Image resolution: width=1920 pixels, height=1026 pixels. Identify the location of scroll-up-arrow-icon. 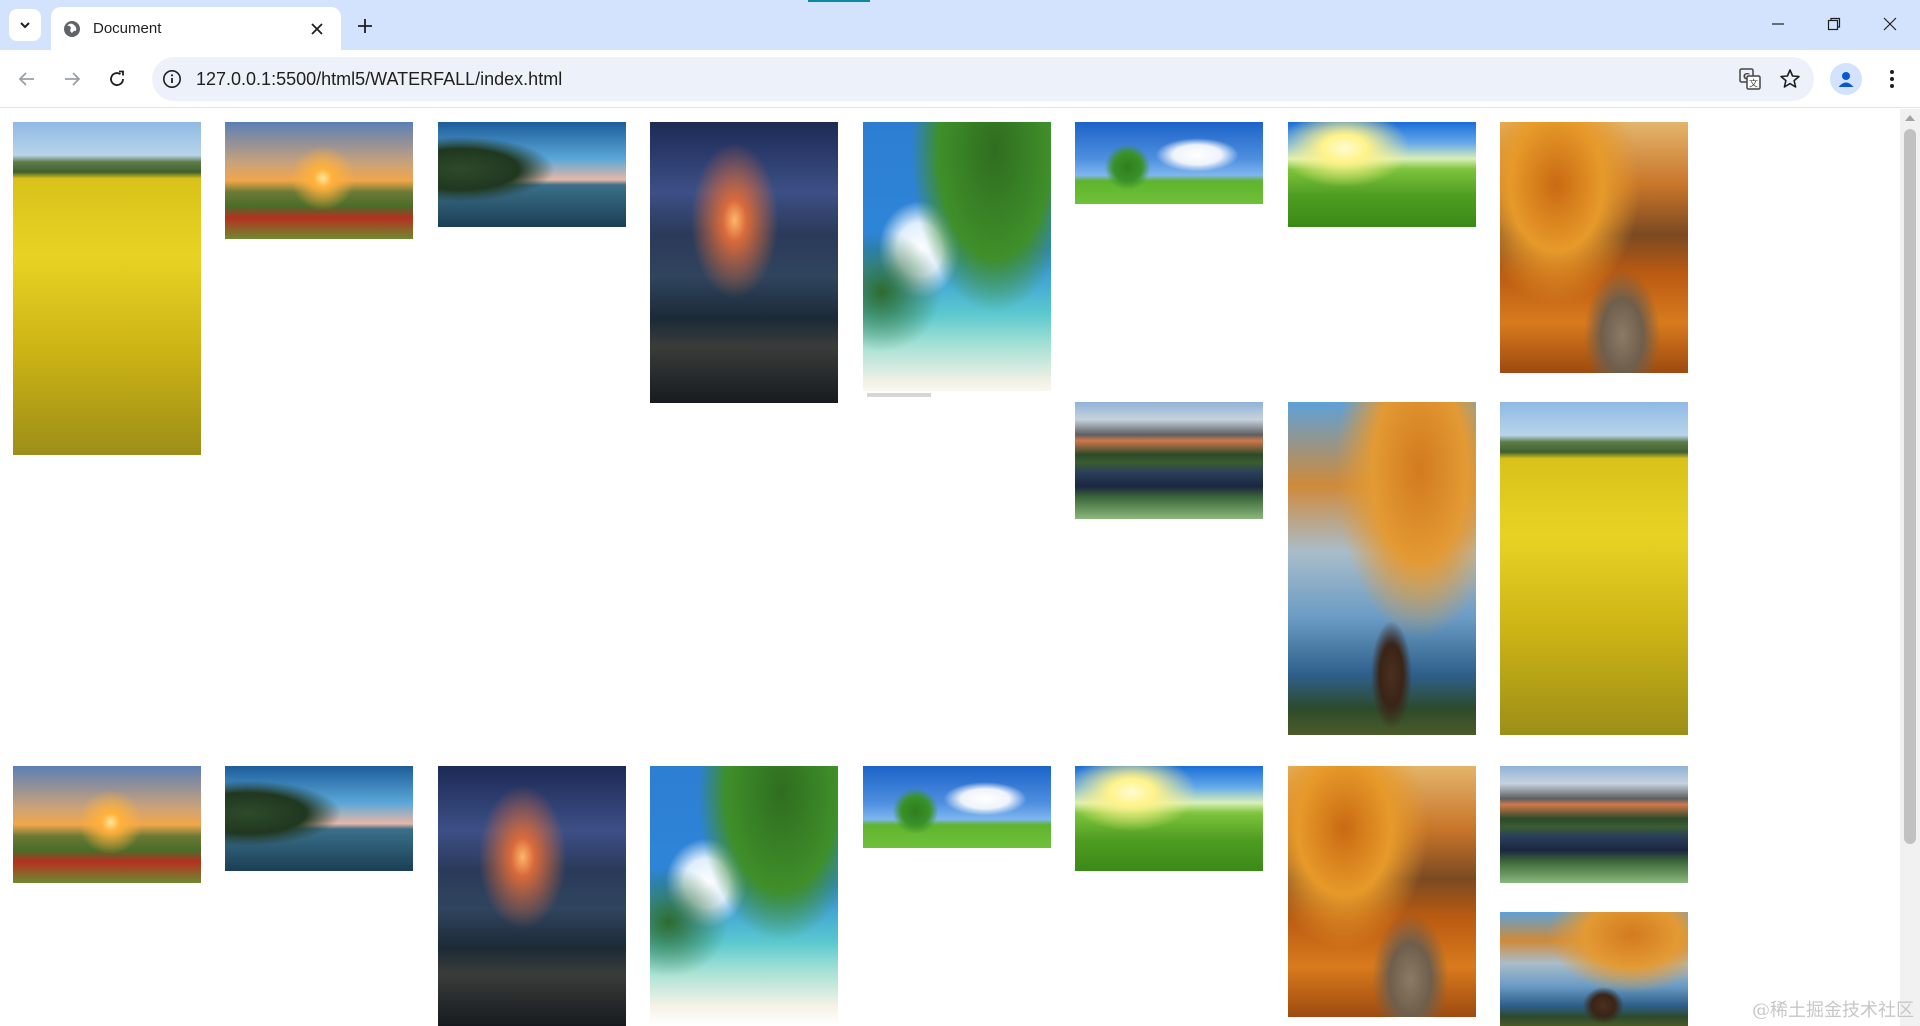
(1910, 118).